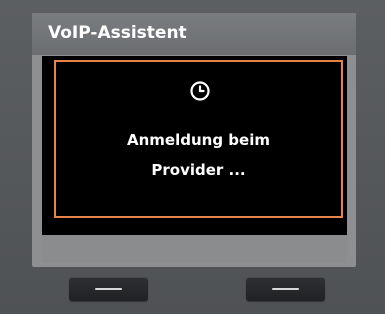 This screenshot has height=314, width=385. I want to click on right-softkey-button, so click(285, 289).